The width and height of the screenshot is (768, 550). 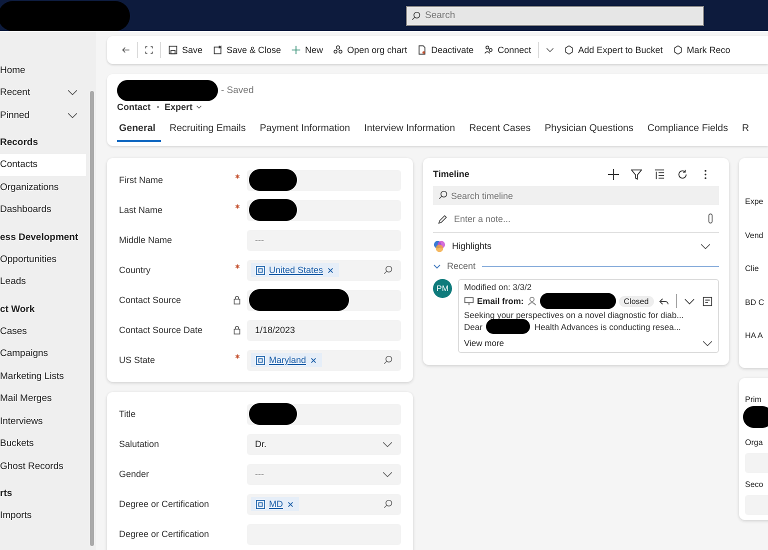 I want to click on command-button: Connect, so click(x=507, y=50).